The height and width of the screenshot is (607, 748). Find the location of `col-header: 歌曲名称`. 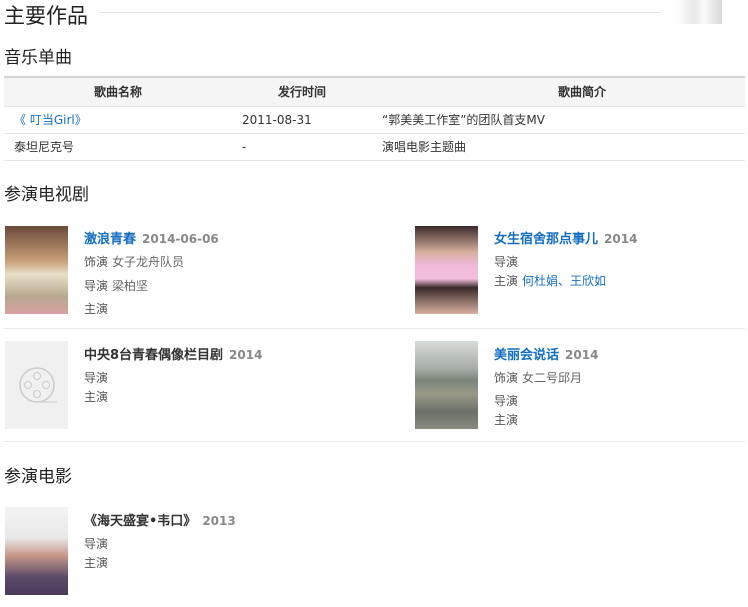

col-header: 歌曲名称 is located at coordinates (118, 92).